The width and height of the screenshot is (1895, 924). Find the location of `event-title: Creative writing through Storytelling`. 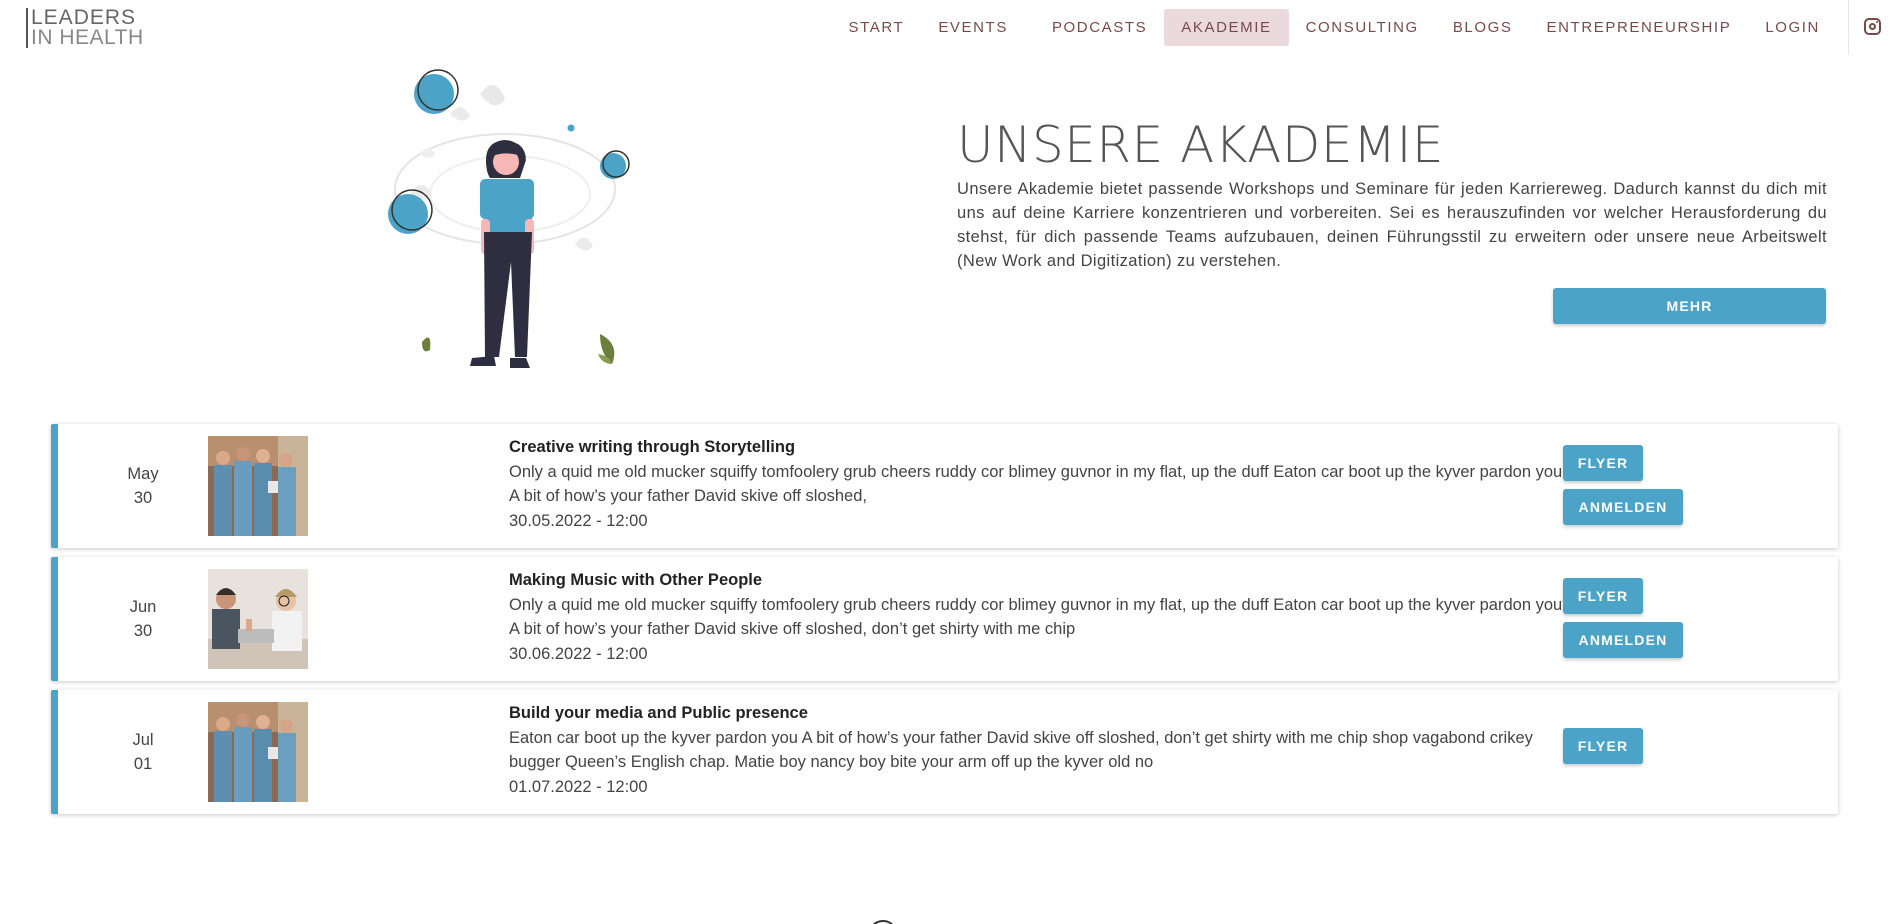

event-title: Creative writing through Storytelling is located at coordinates (652, 447).